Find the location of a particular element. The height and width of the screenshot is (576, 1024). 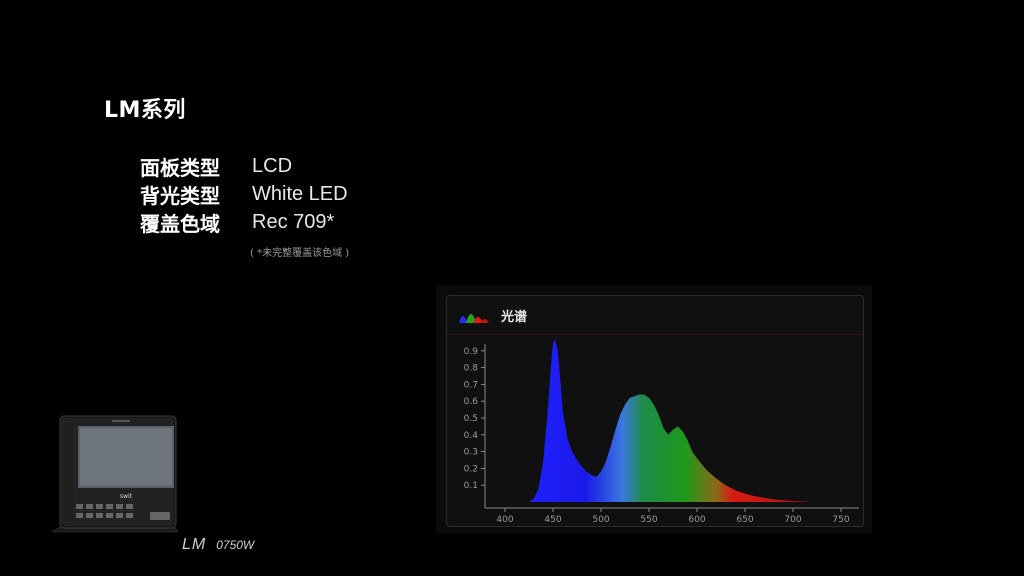

spec-value: Rec 709* is located at coordinates (293, 221).